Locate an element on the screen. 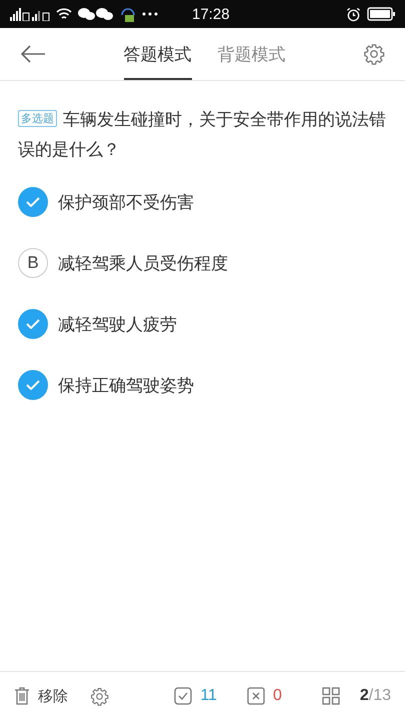 Image resolution: width=405 pixels, height=720 pixels. question-text: 多选题 车辆发生碰撞时，关于安全带作用的说法错误的是什么？ is located at coordinates (202, 135).